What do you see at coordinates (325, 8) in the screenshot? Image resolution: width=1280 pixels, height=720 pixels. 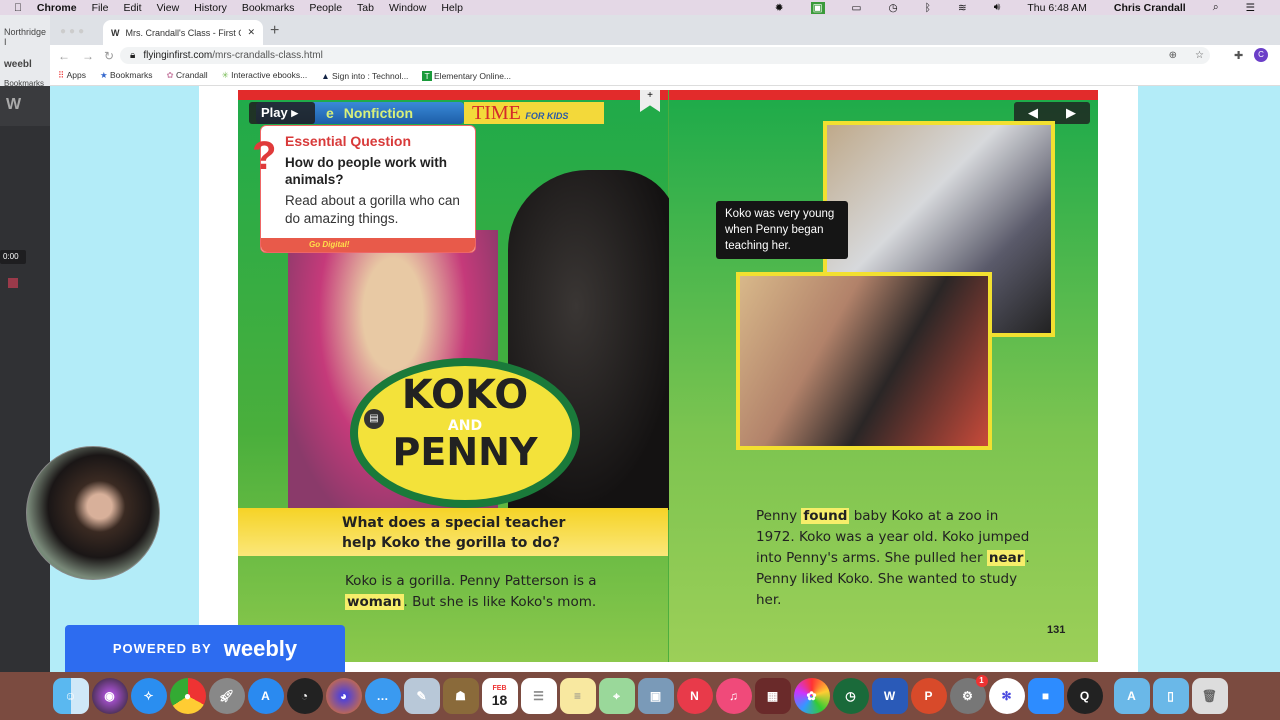 I see `menu-people: People` at bounding box center [325, 8].